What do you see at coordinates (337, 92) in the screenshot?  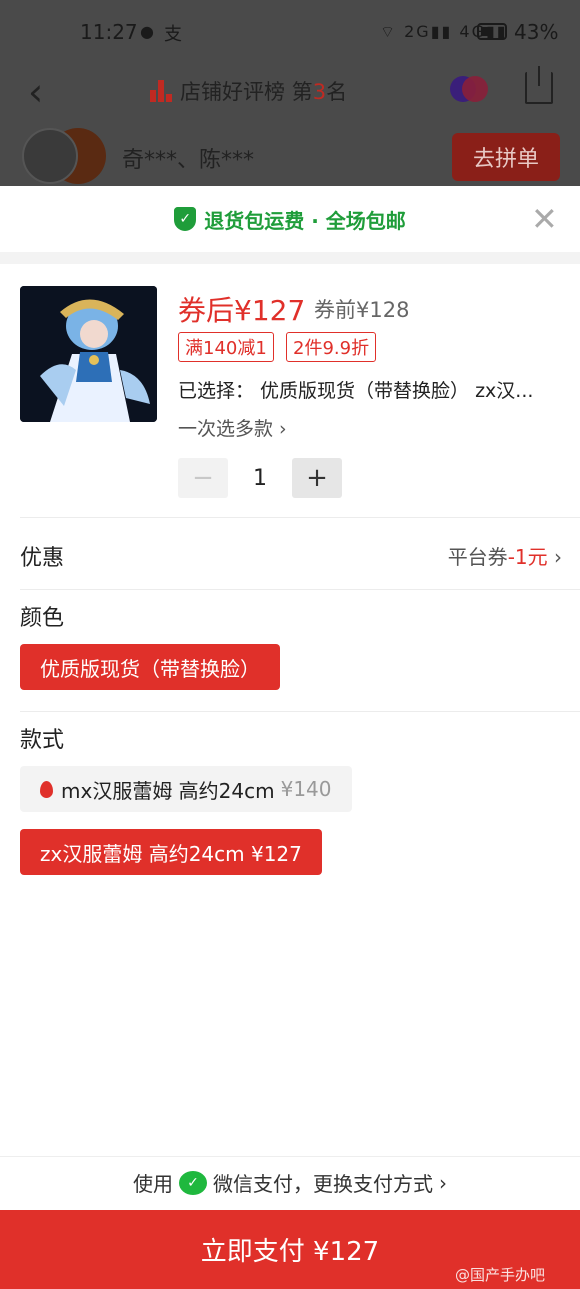 I see `rank-suffix: 名` at bounding box center [337, 92].